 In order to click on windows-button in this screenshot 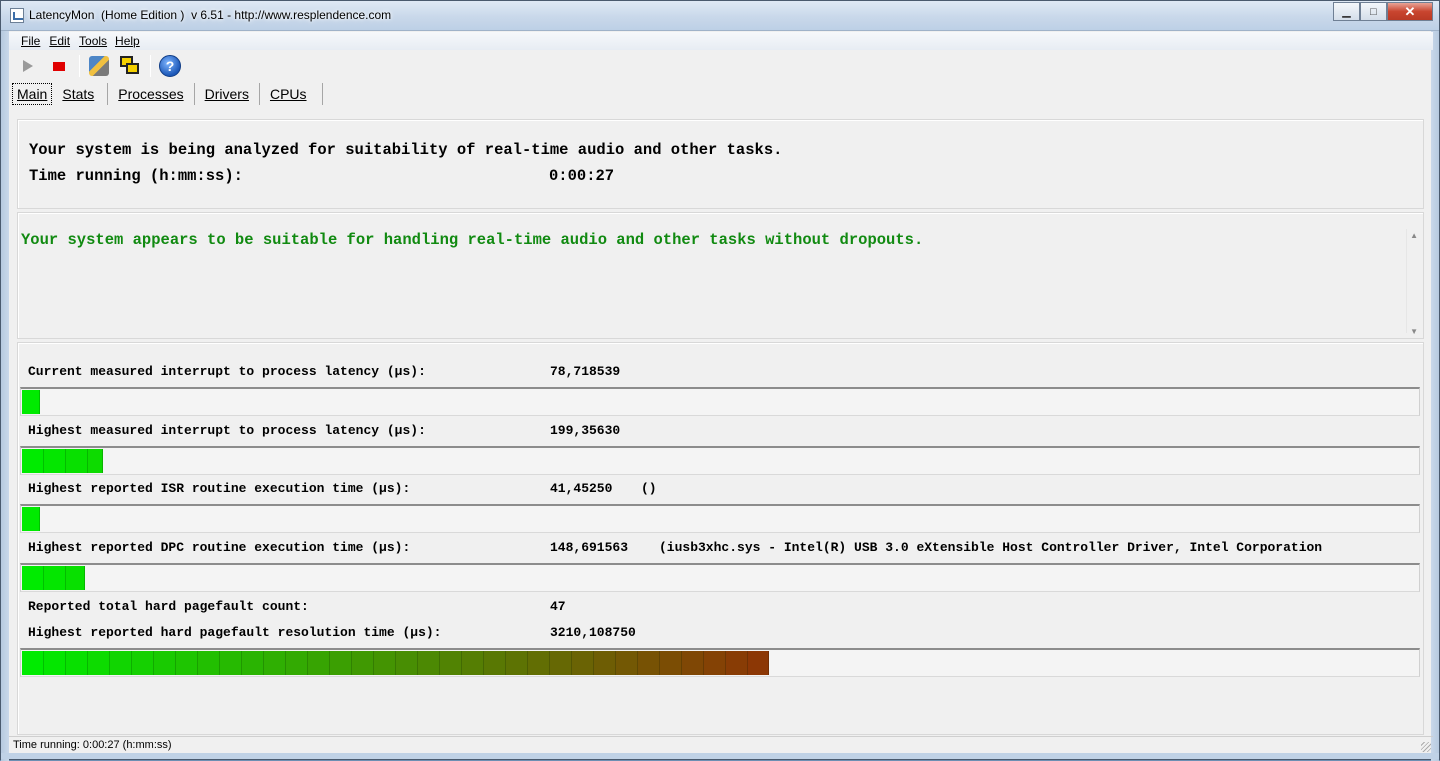, I will do `click(130, 66)`.